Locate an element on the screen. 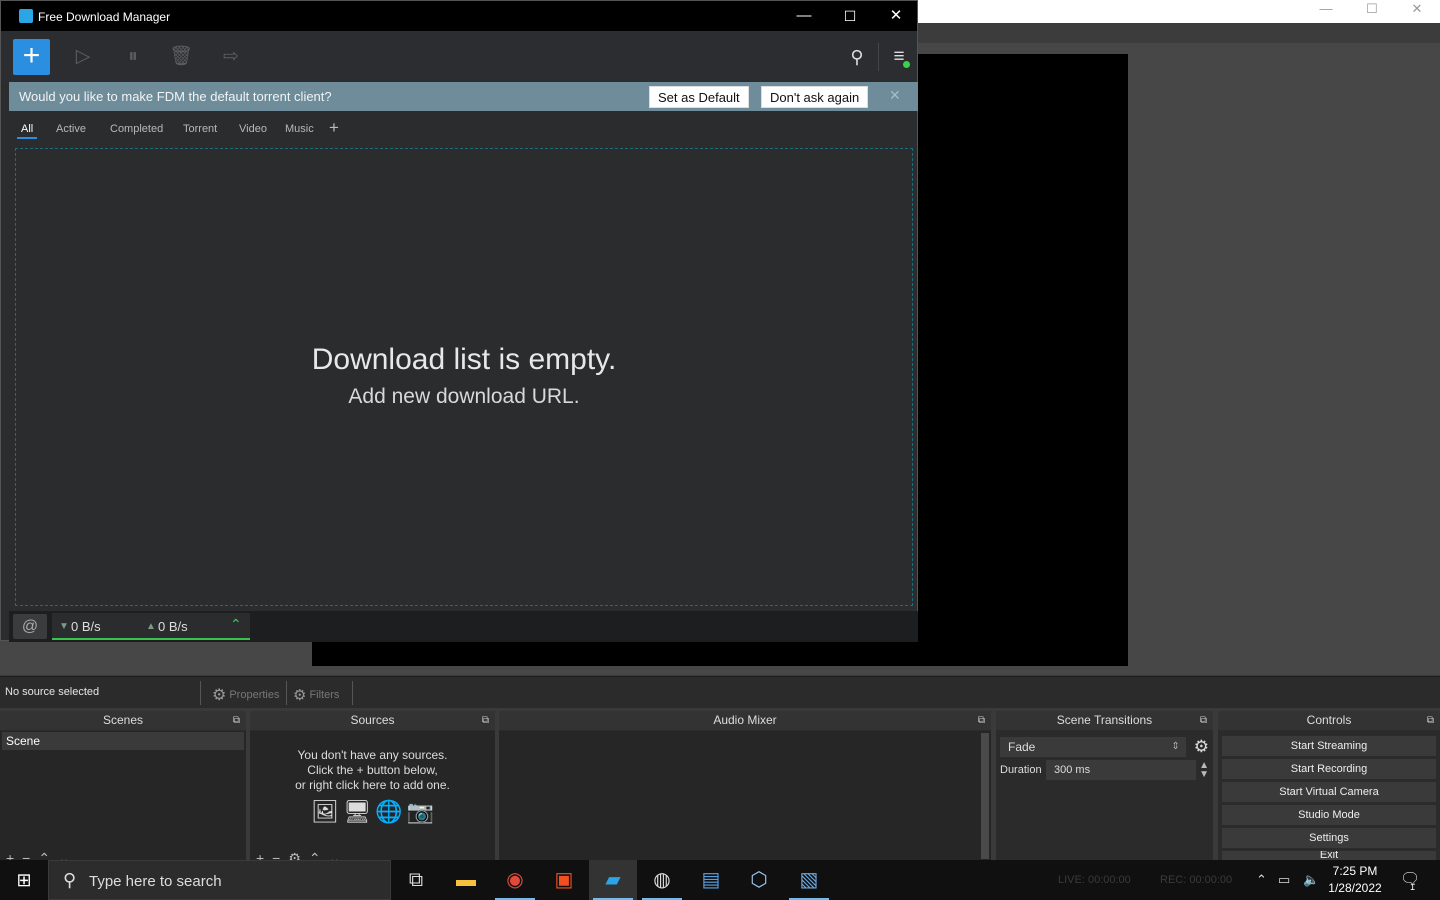 The width and height of the screenshot is (1440, 900). audio-mixer-body is located at coordinates (745, 796).